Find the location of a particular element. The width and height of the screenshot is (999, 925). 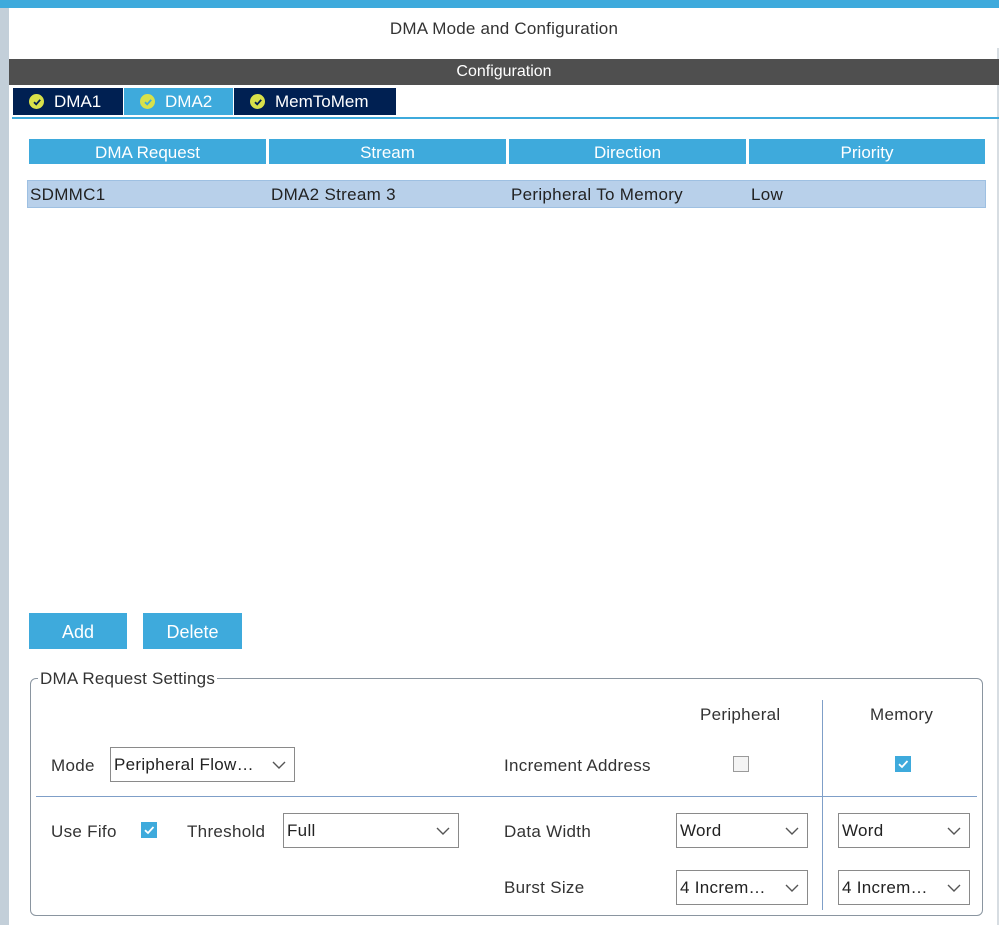

tab-memtomem: MemToMem is located at coordinates (315, 101).